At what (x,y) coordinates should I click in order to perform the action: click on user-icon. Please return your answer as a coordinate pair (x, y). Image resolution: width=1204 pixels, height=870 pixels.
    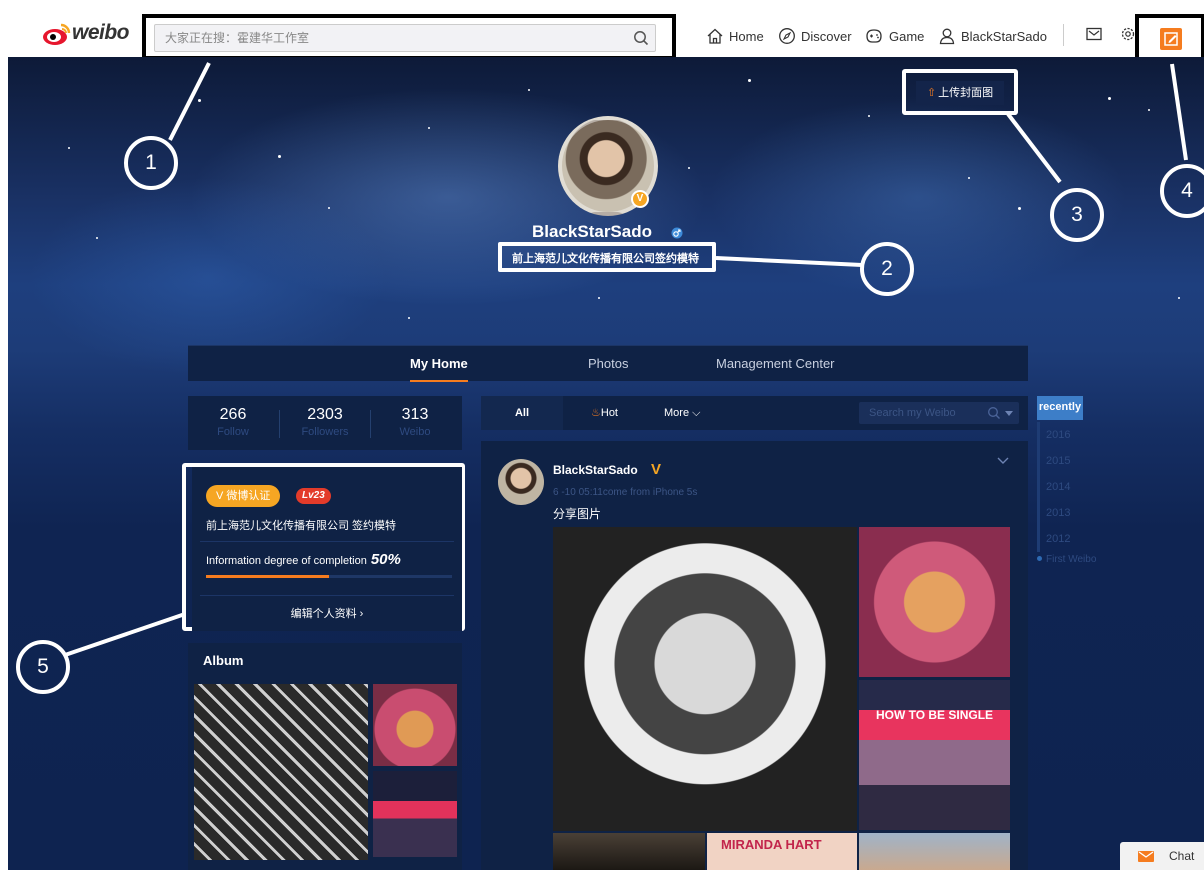
    Looking at the image, I should click on (947, 36).